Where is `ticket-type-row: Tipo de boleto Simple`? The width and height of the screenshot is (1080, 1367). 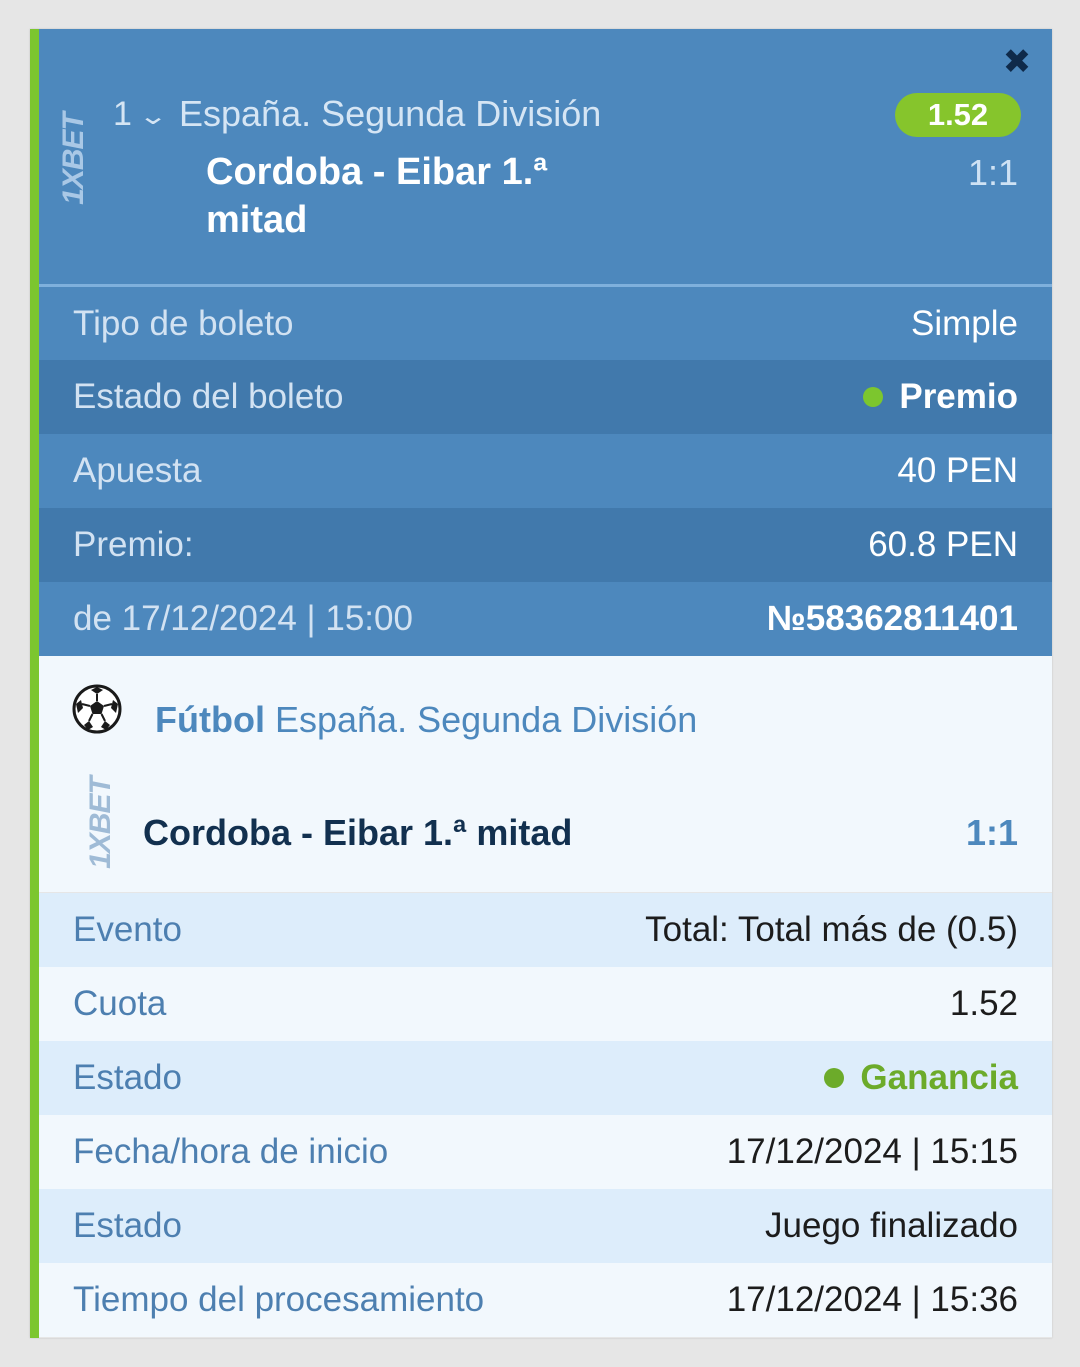
ticket-type-row: Tipo de boleto Simple is located at coordinates (545, 324).